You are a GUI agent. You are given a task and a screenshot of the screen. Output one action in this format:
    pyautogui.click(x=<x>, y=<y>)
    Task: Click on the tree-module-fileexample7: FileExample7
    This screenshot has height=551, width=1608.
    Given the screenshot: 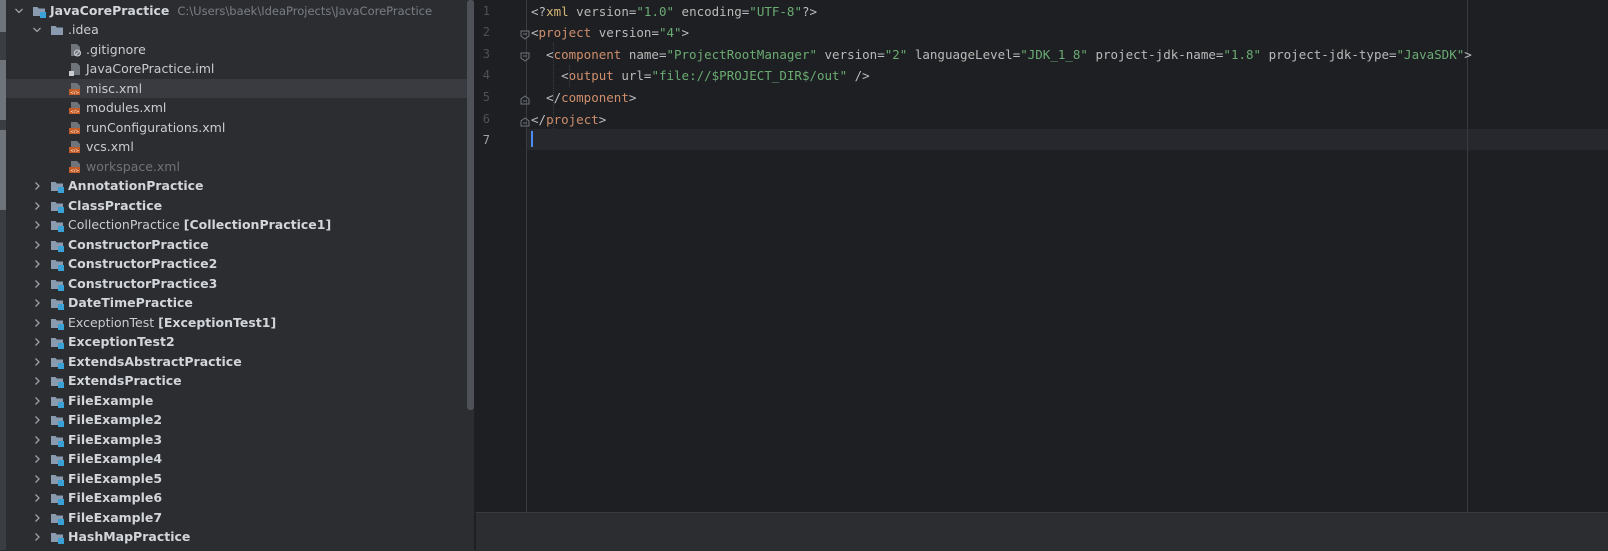 What is the action you would take?
    pyautogui.click(x=237, y=518)
    